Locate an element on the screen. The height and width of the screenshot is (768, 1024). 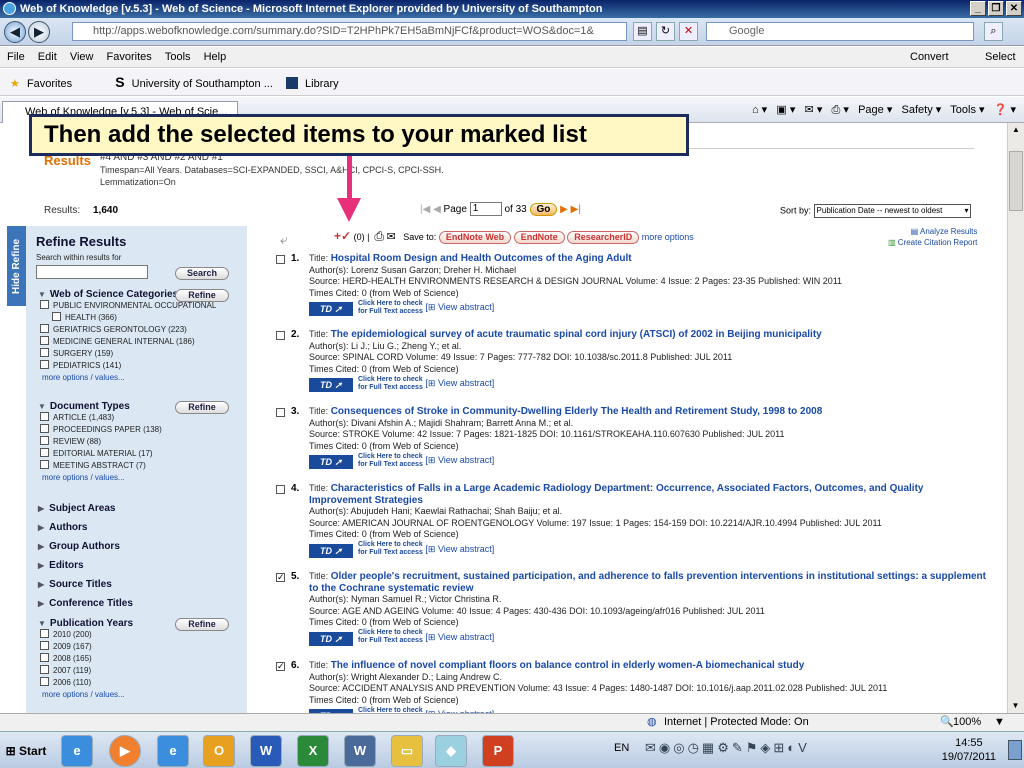
refresh-icon: ↻ is located at coordinates (665, 31).